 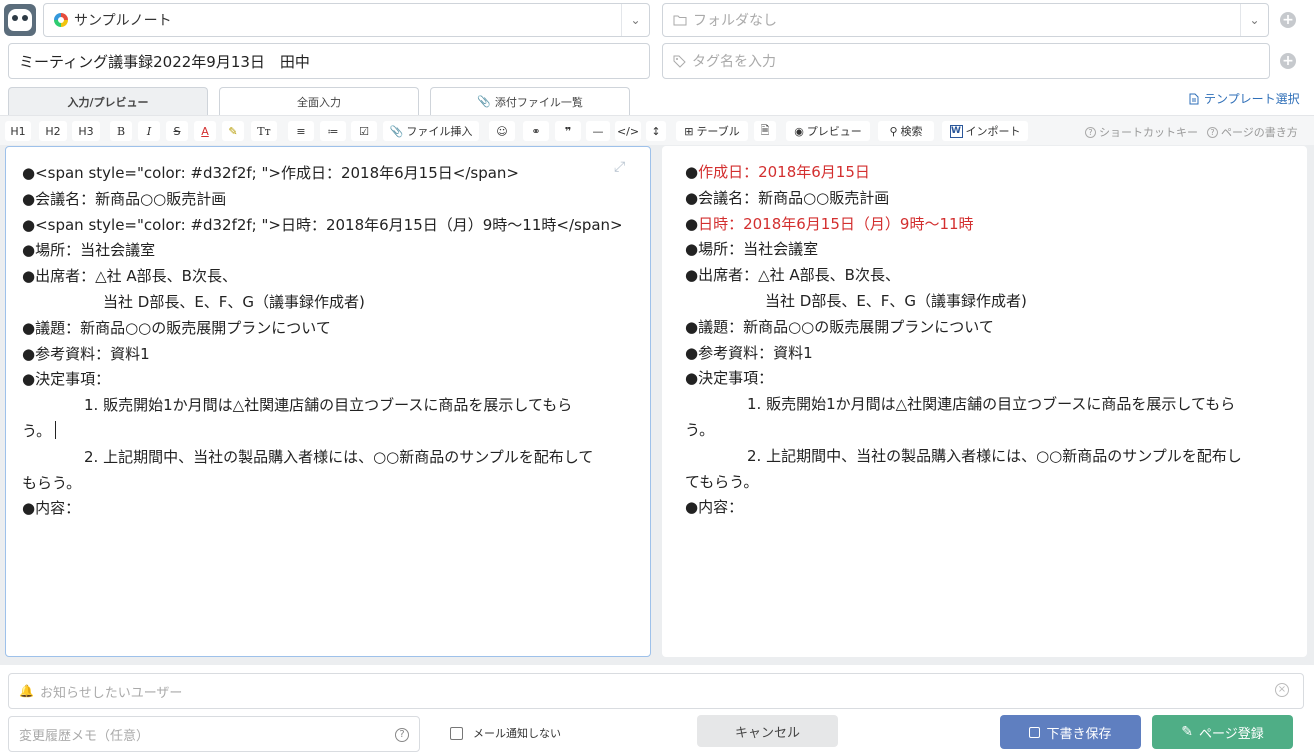 What do you see at coordinates (735, 21) in the screenshot?
I see `folder-placeholder: フォルダなし` at bounding box center [735, 21].